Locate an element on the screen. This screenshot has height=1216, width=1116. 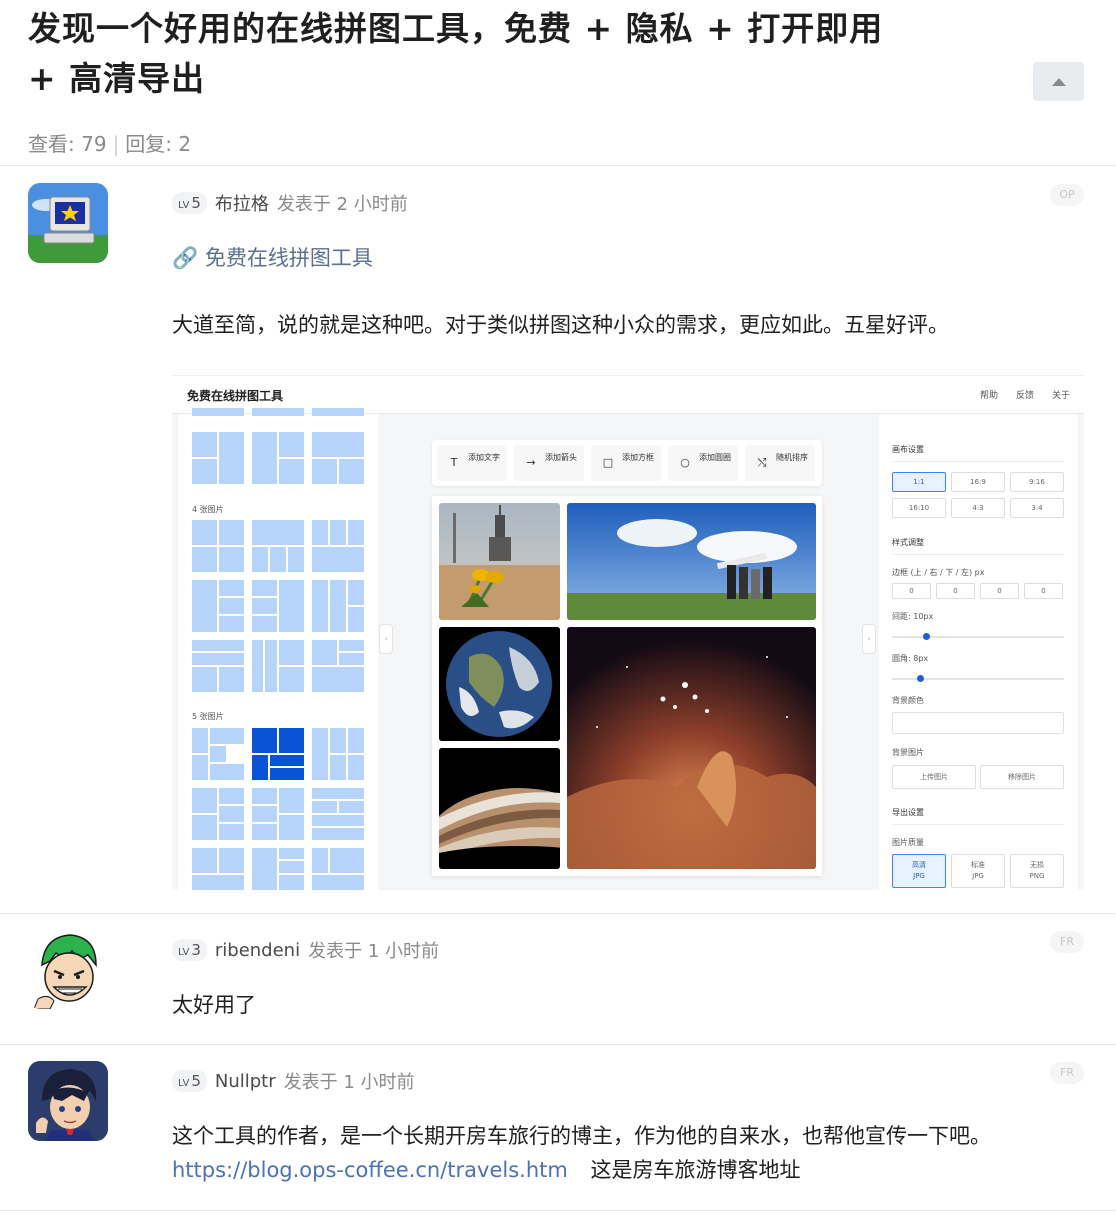
op-badge: OP is located at coordinates (1067, 195).